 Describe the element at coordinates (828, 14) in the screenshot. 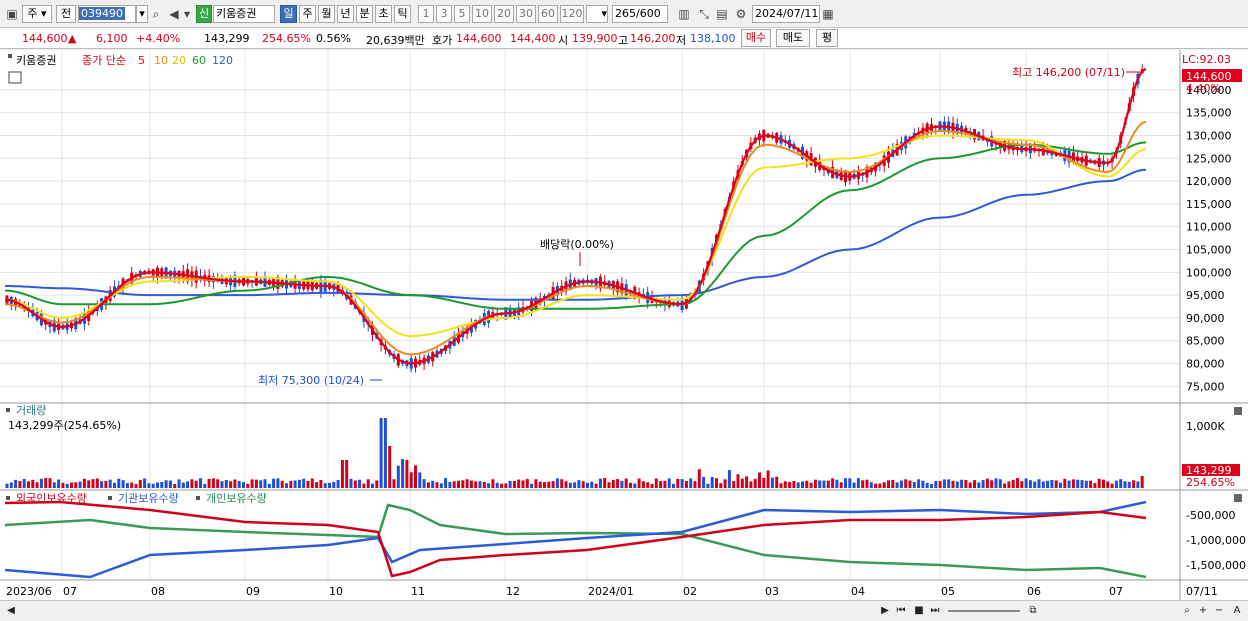

I see `calendar-icon: ▦` at that location.